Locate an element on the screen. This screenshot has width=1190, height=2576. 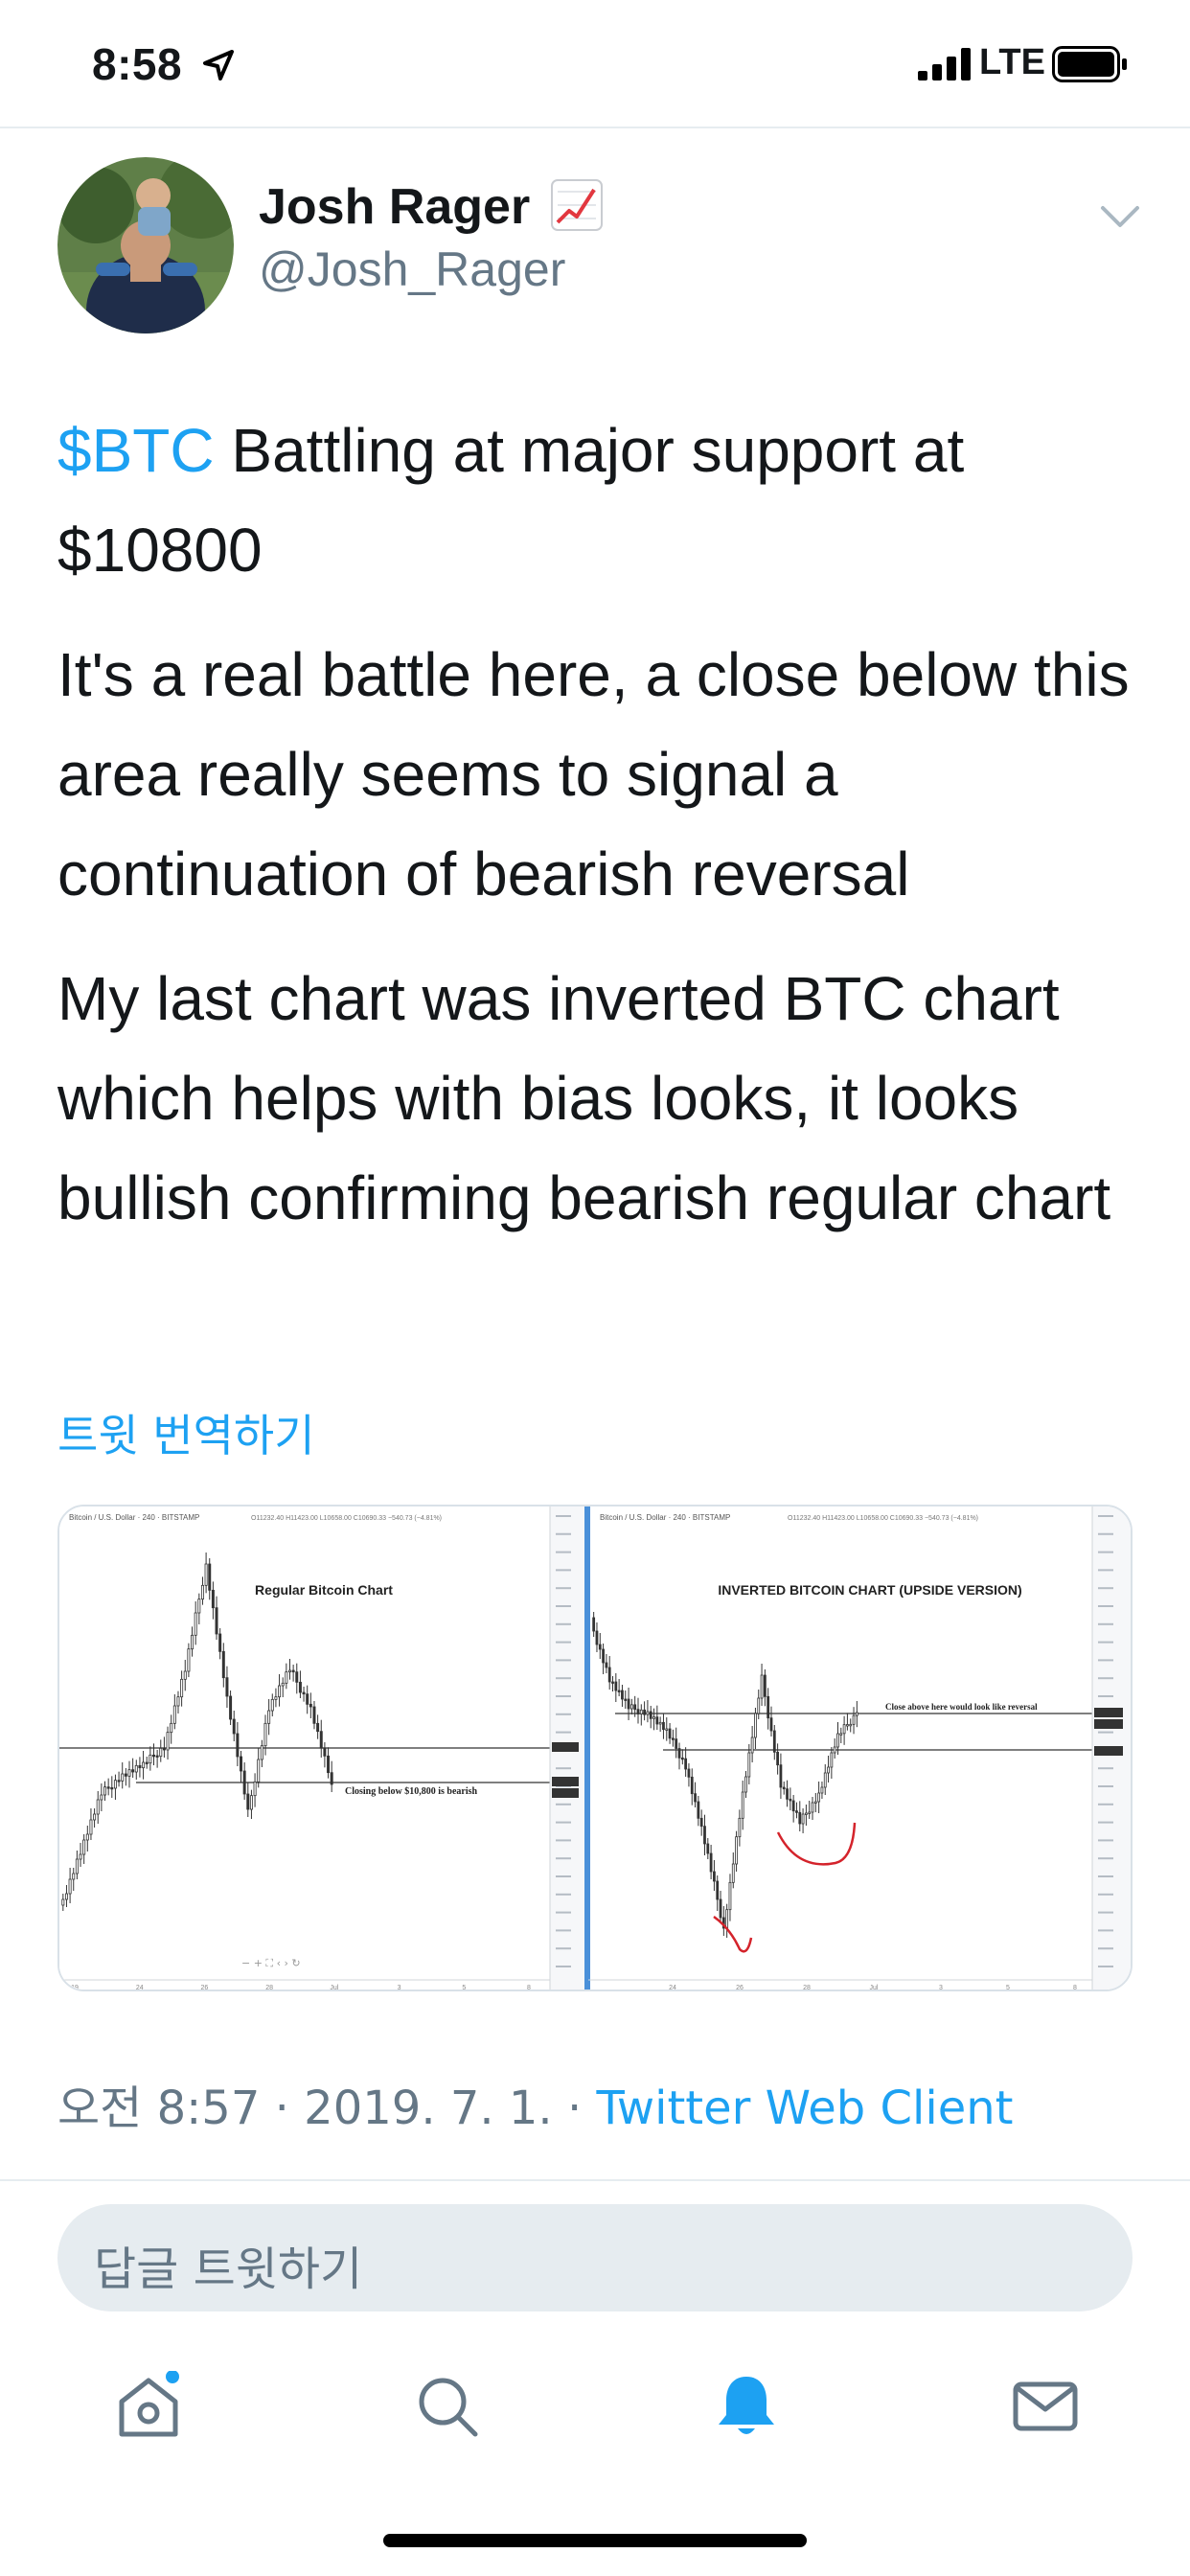
tweet-date: 2019. 7. 1. is located at coordinates (429, 2108).